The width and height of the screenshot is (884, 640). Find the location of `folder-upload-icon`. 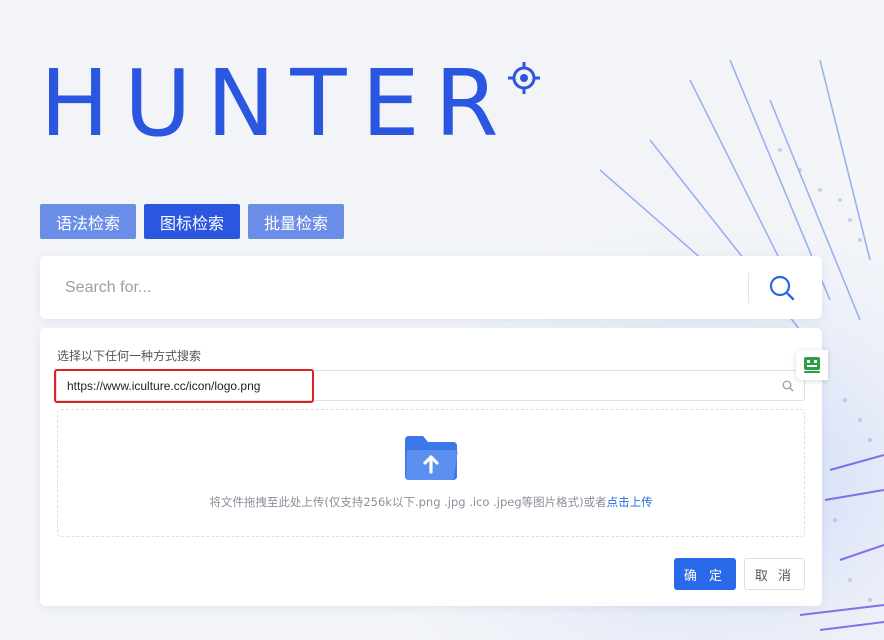

folder-upload-icon is located at coordinates (431, 458).